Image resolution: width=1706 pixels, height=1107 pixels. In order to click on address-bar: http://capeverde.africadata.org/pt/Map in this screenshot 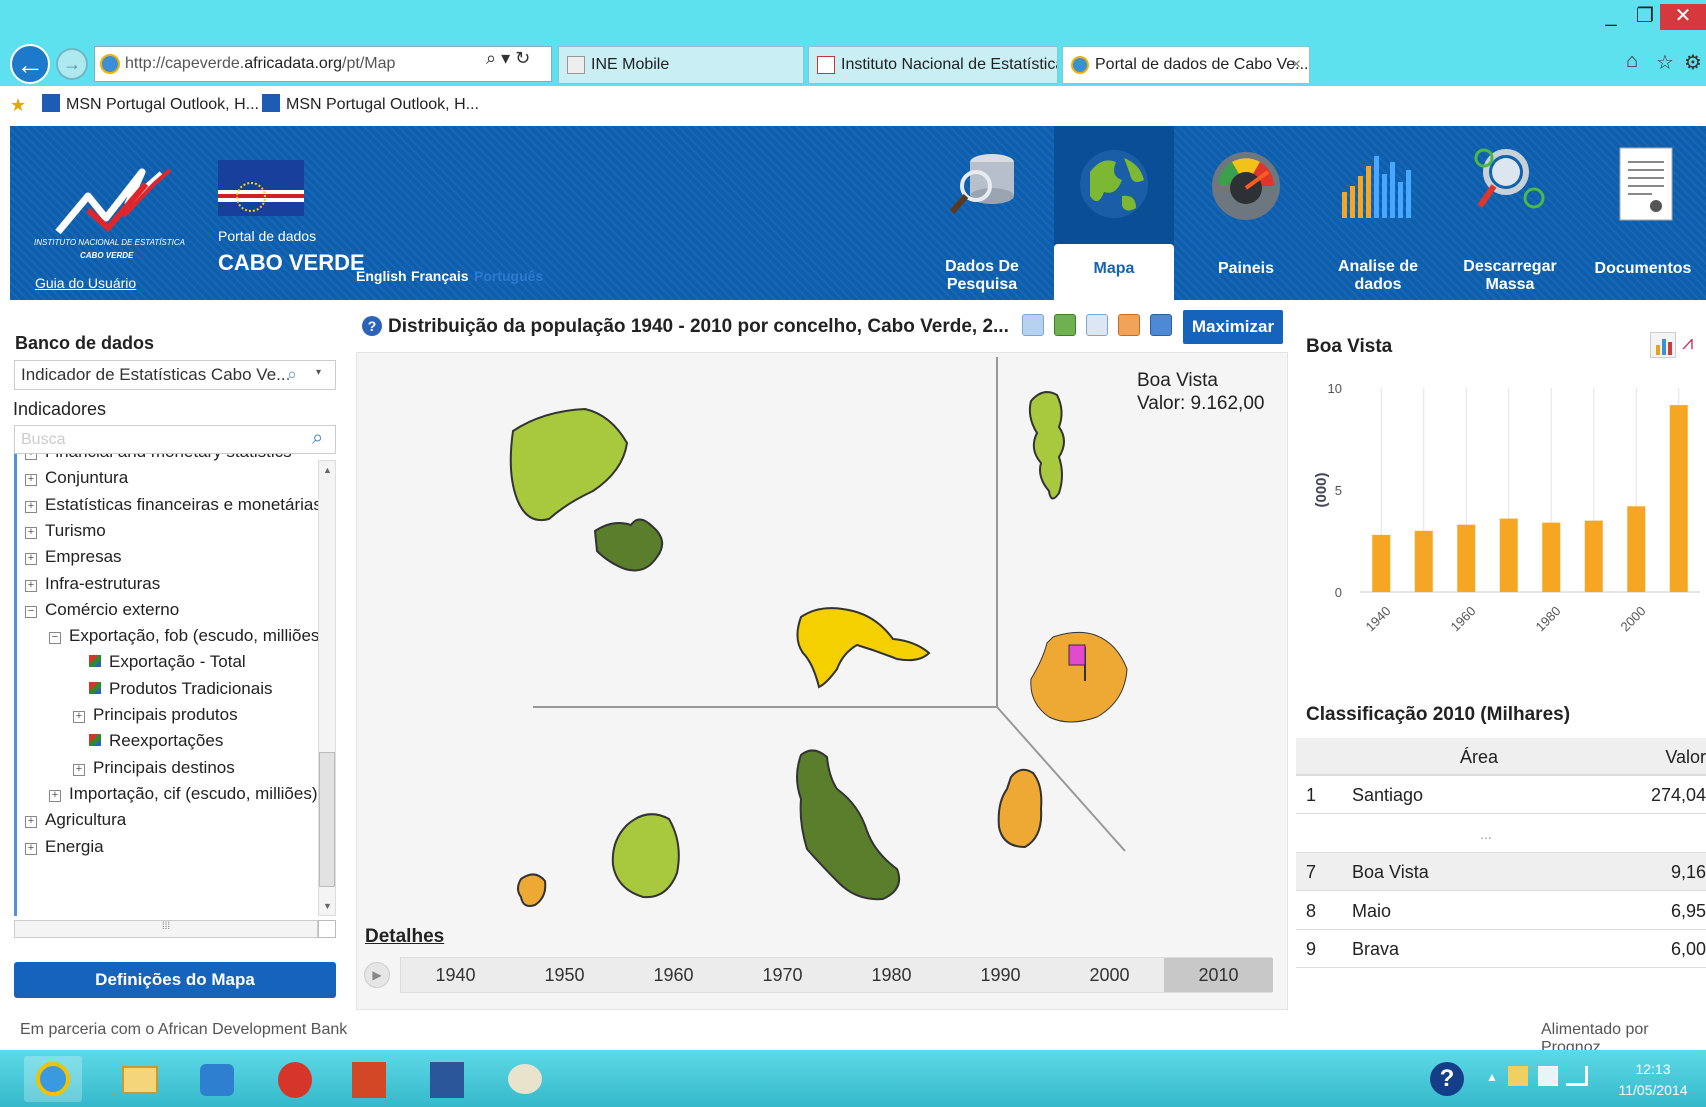, I will do `click(323, 64)`.